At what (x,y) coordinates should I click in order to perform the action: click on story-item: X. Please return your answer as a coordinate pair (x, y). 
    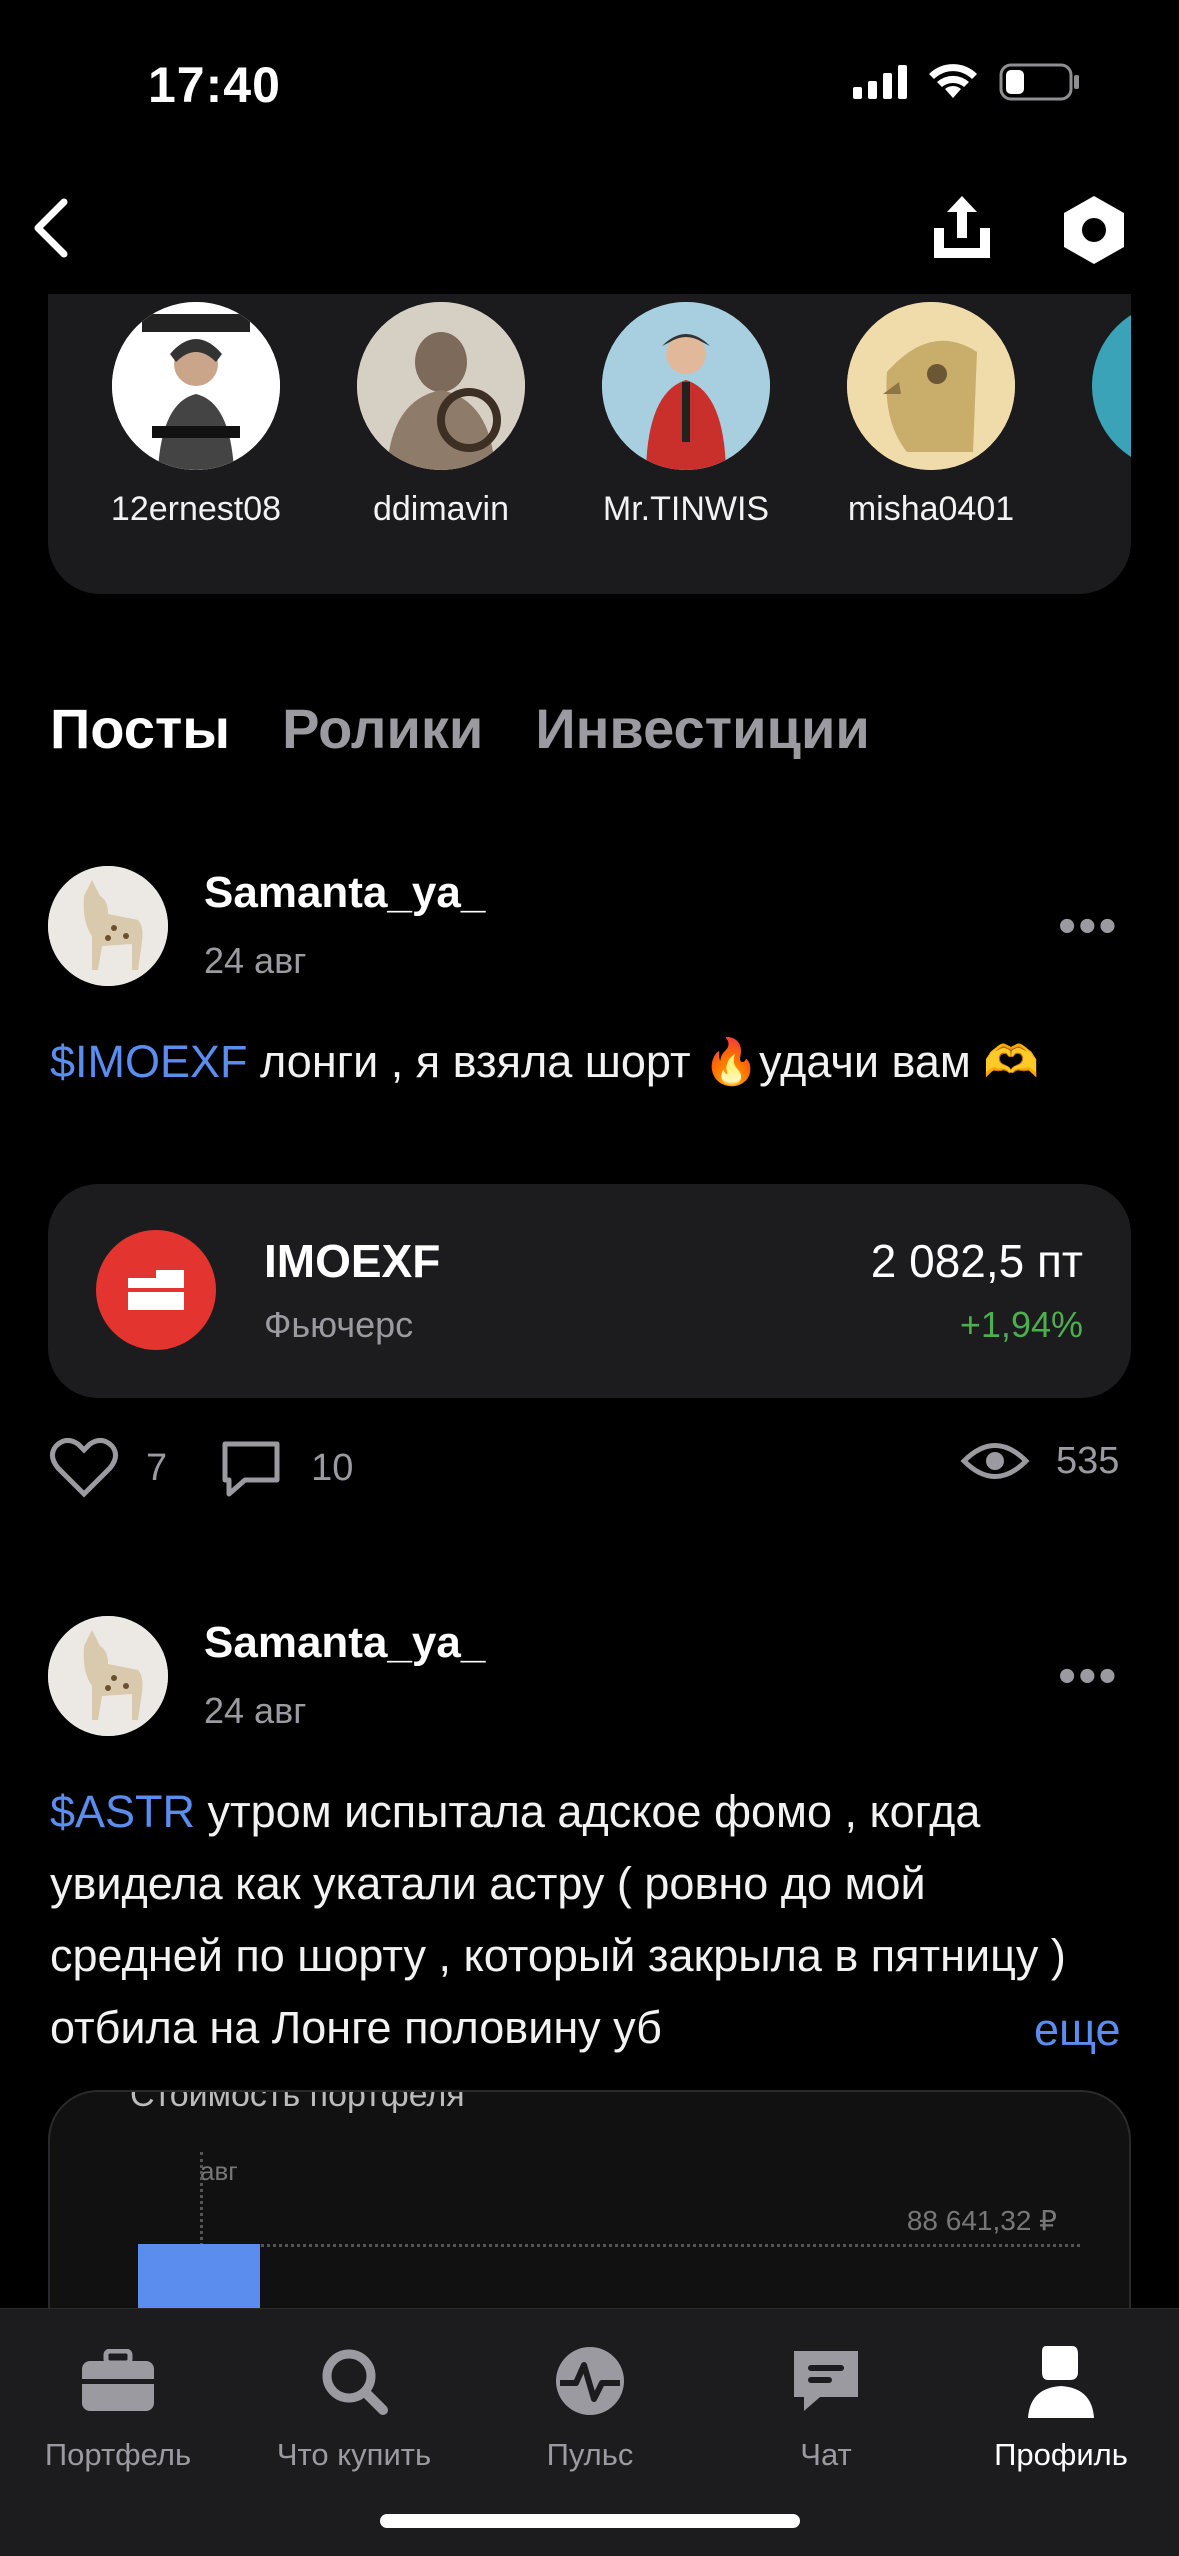
    Looking at the image, I should click on (1098, 415).